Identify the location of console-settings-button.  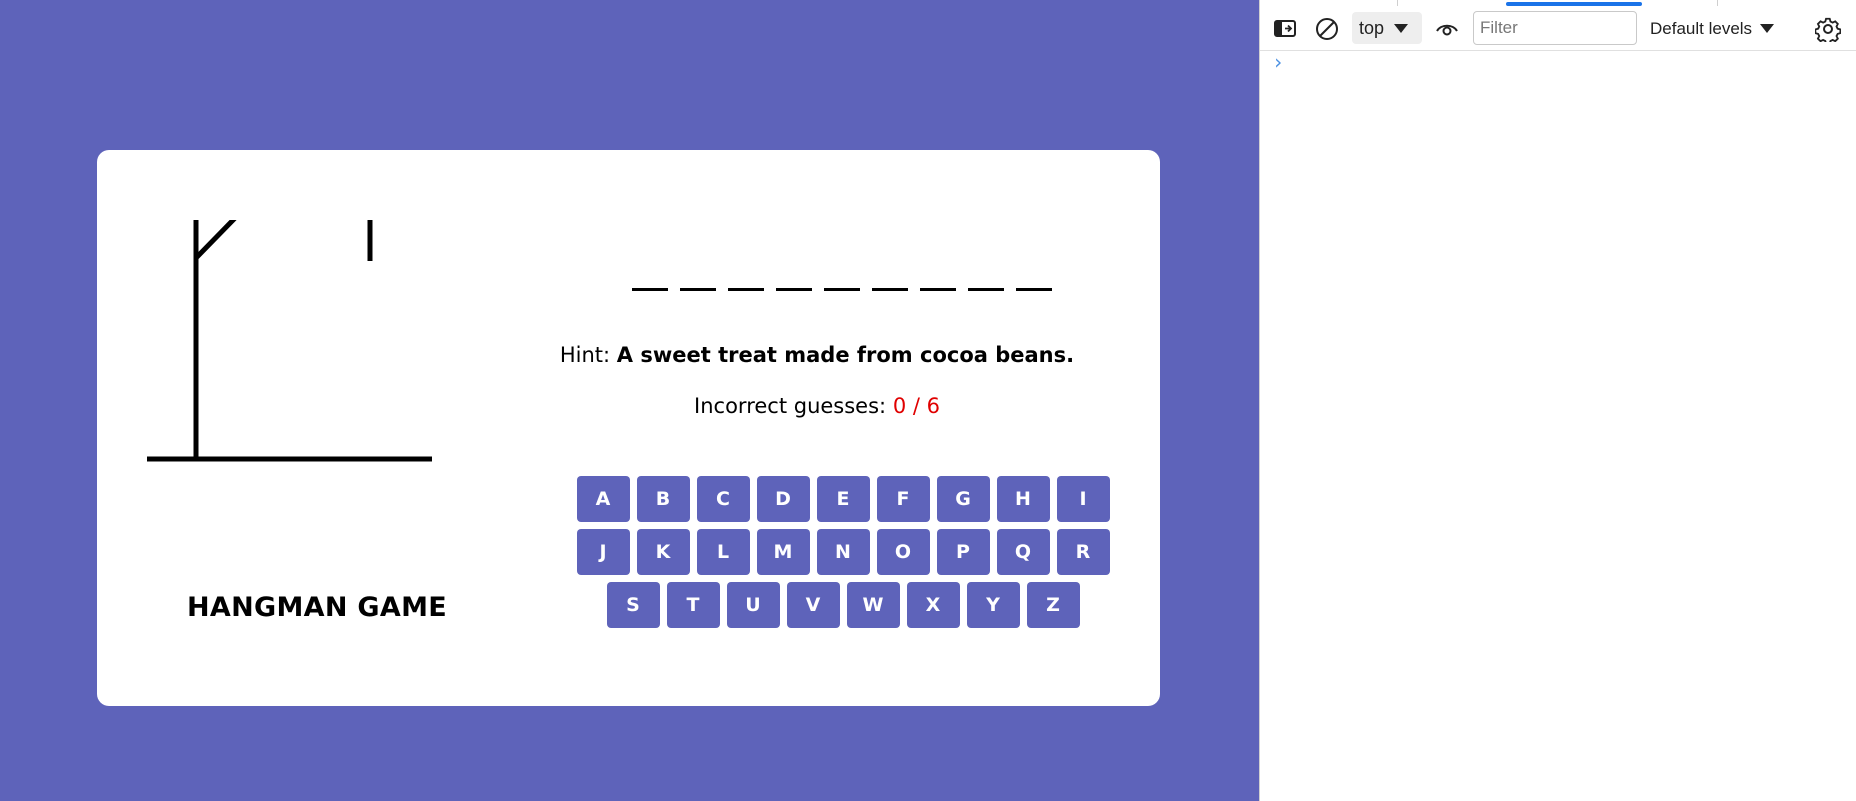
(1828, 28).